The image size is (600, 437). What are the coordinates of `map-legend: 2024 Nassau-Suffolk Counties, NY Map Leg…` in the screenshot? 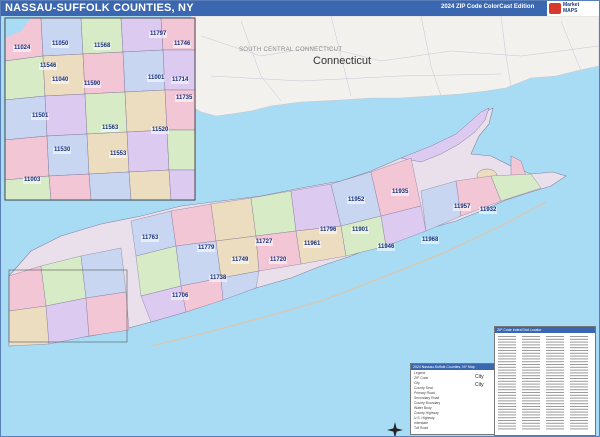 It's located at (453, 399).